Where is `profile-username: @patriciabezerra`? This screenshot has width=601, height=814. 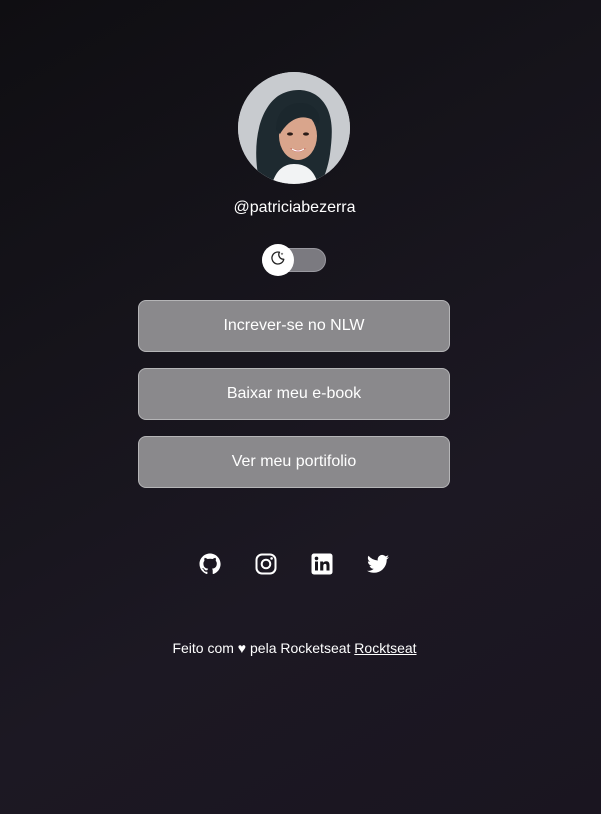
profile-username: @patriciabezerra is located at coordinates (294, 207).